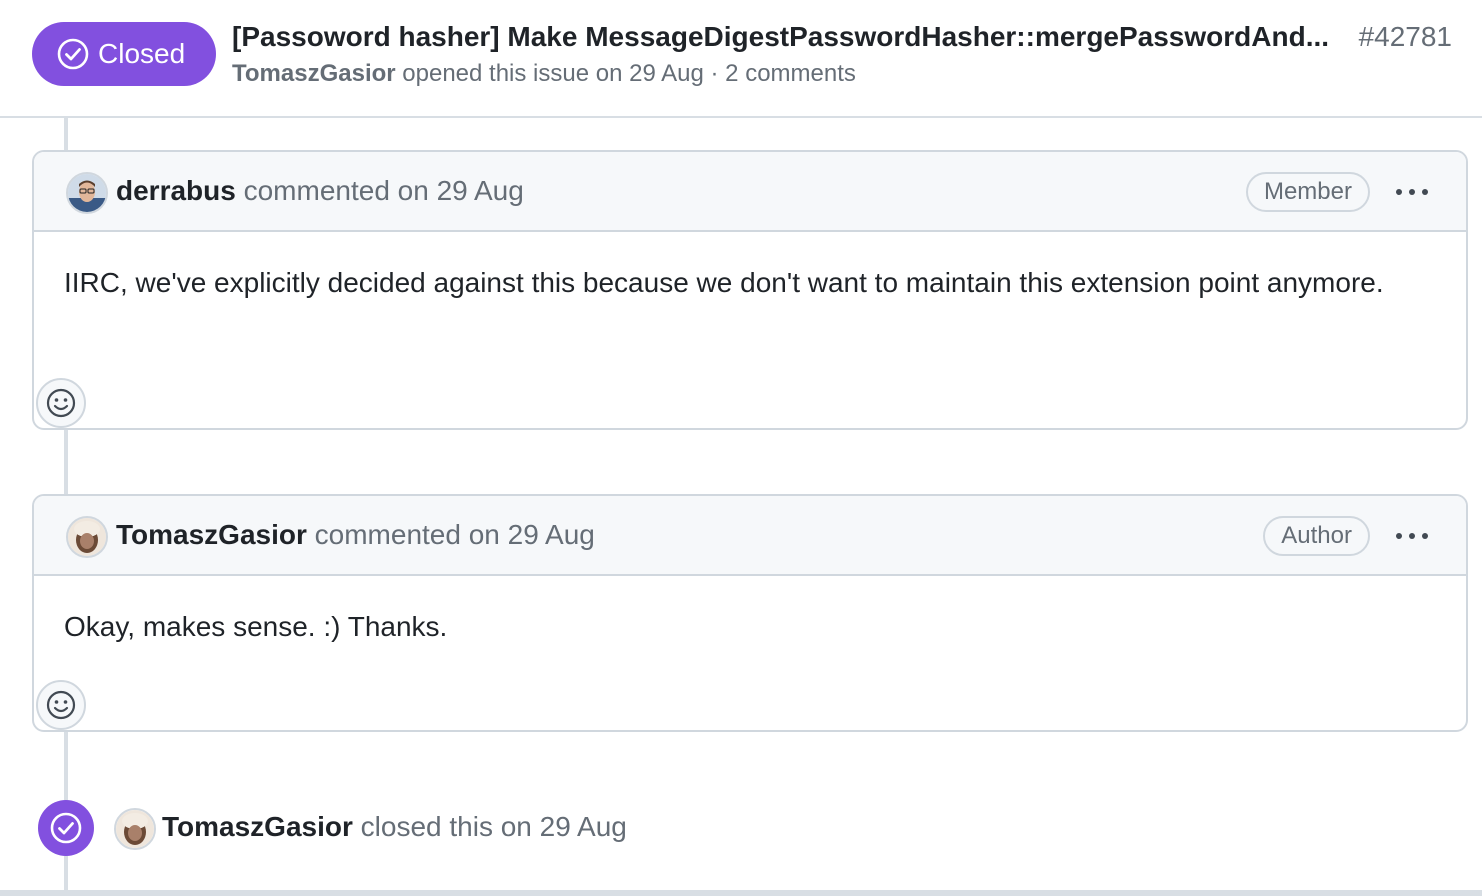 The image size is (1482, 896). What do you see at coordinates (314, 73) in the screenshot?
I see `issue-author-link: TomaszGasior` at bounding box center [314, 73].